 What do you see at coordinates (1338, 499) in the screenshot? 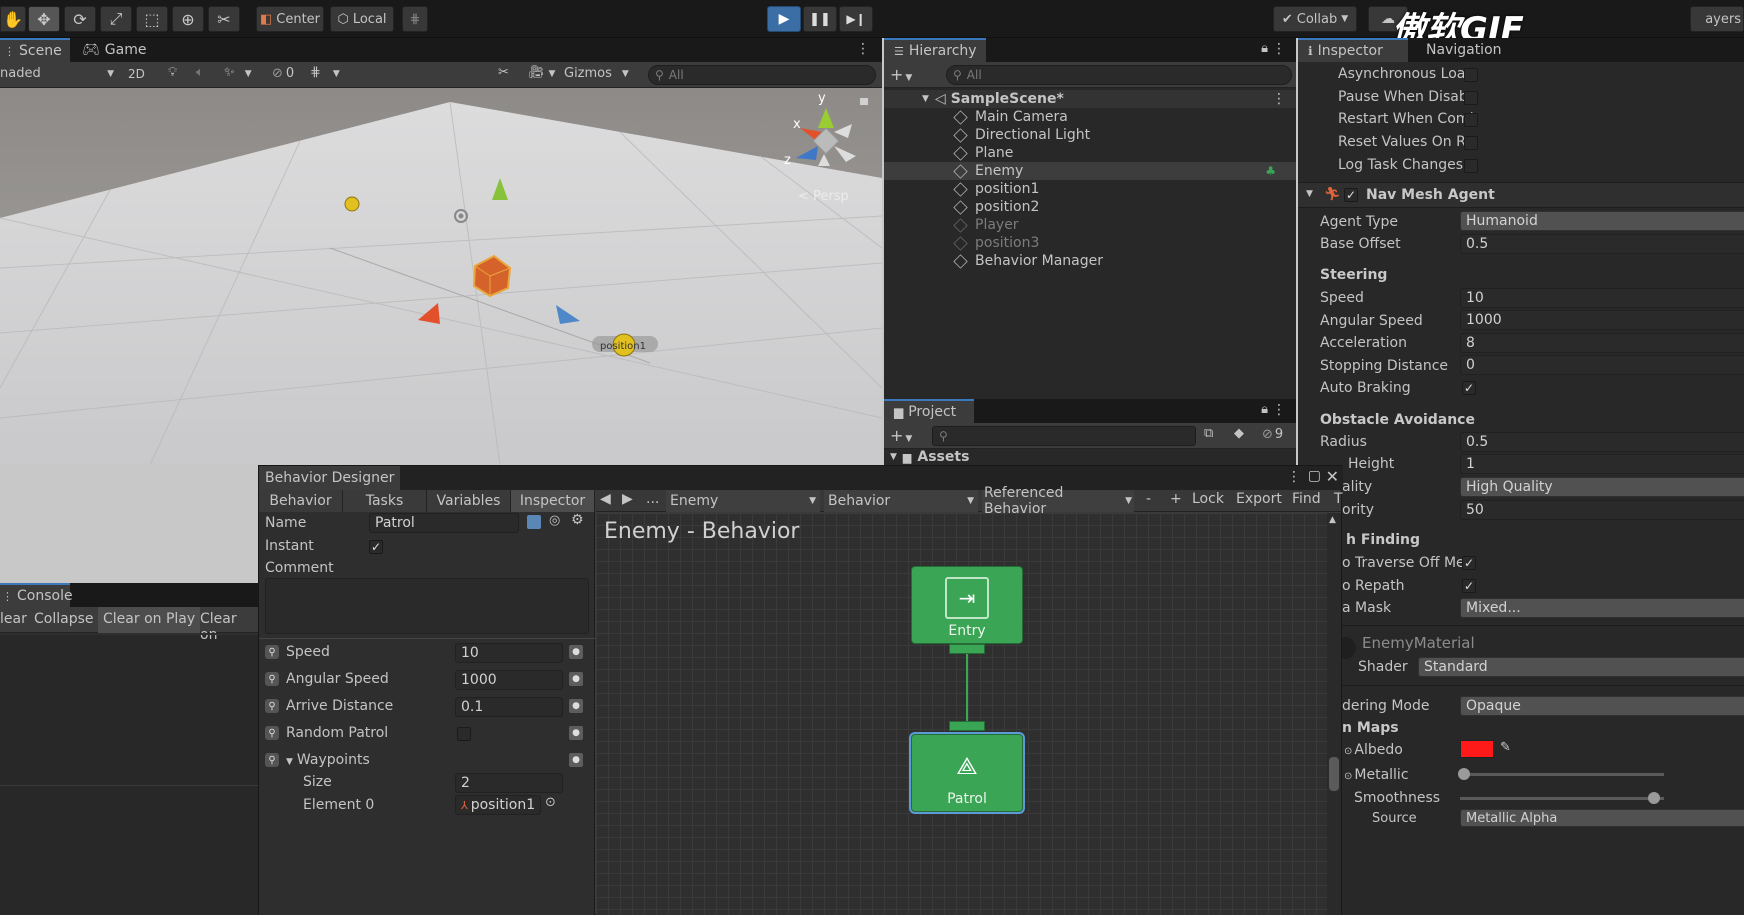
I see `bd-truncated-button: T` at bounding box center [1338, 499].